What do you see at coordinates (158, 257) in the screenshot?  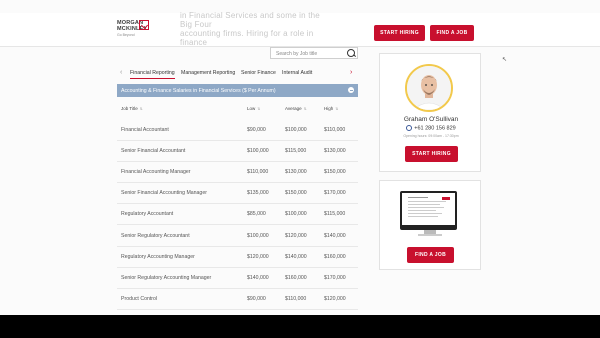 I see `cell-job-title: Regulatory Accounting Manager` at bounding box center [158, 257].